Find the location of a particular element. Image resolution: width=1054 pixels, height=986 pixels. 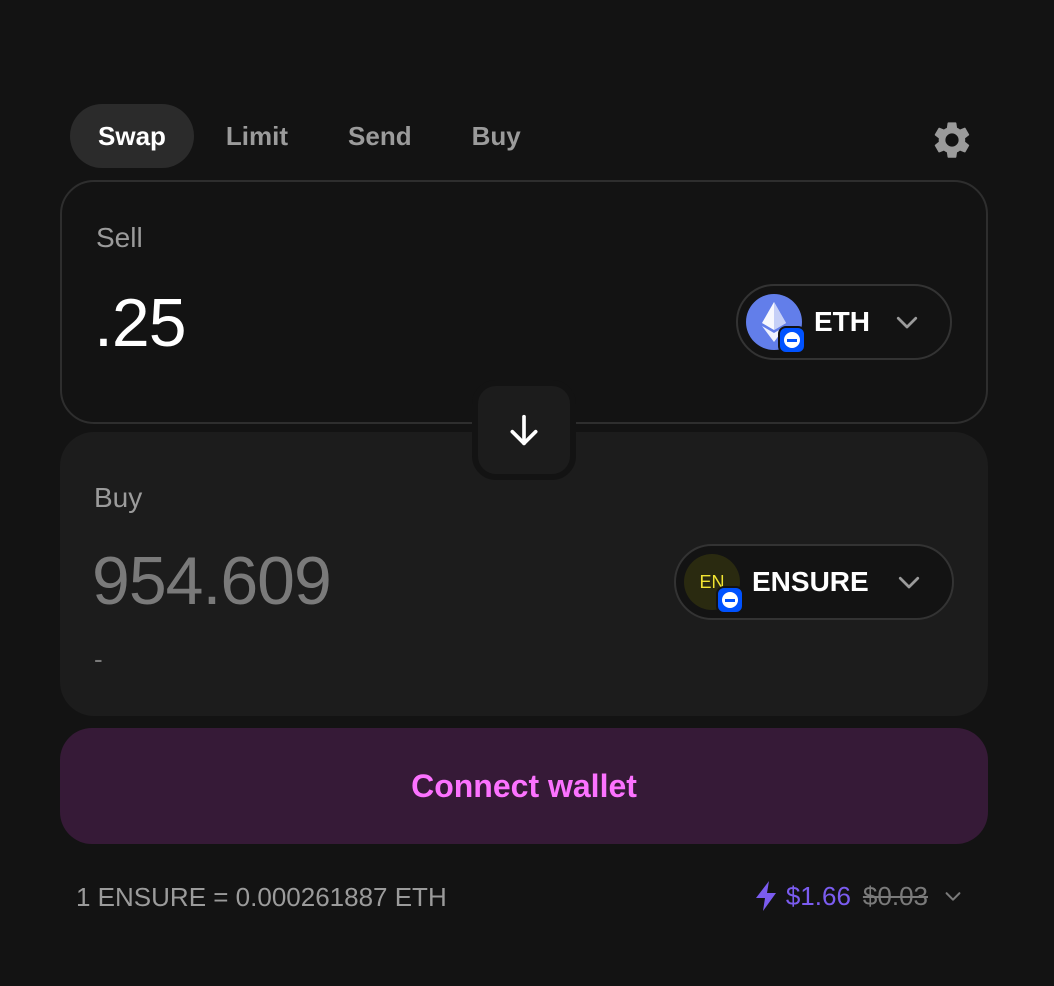

buy-usd-value: - is located at coordinates (98, 659).